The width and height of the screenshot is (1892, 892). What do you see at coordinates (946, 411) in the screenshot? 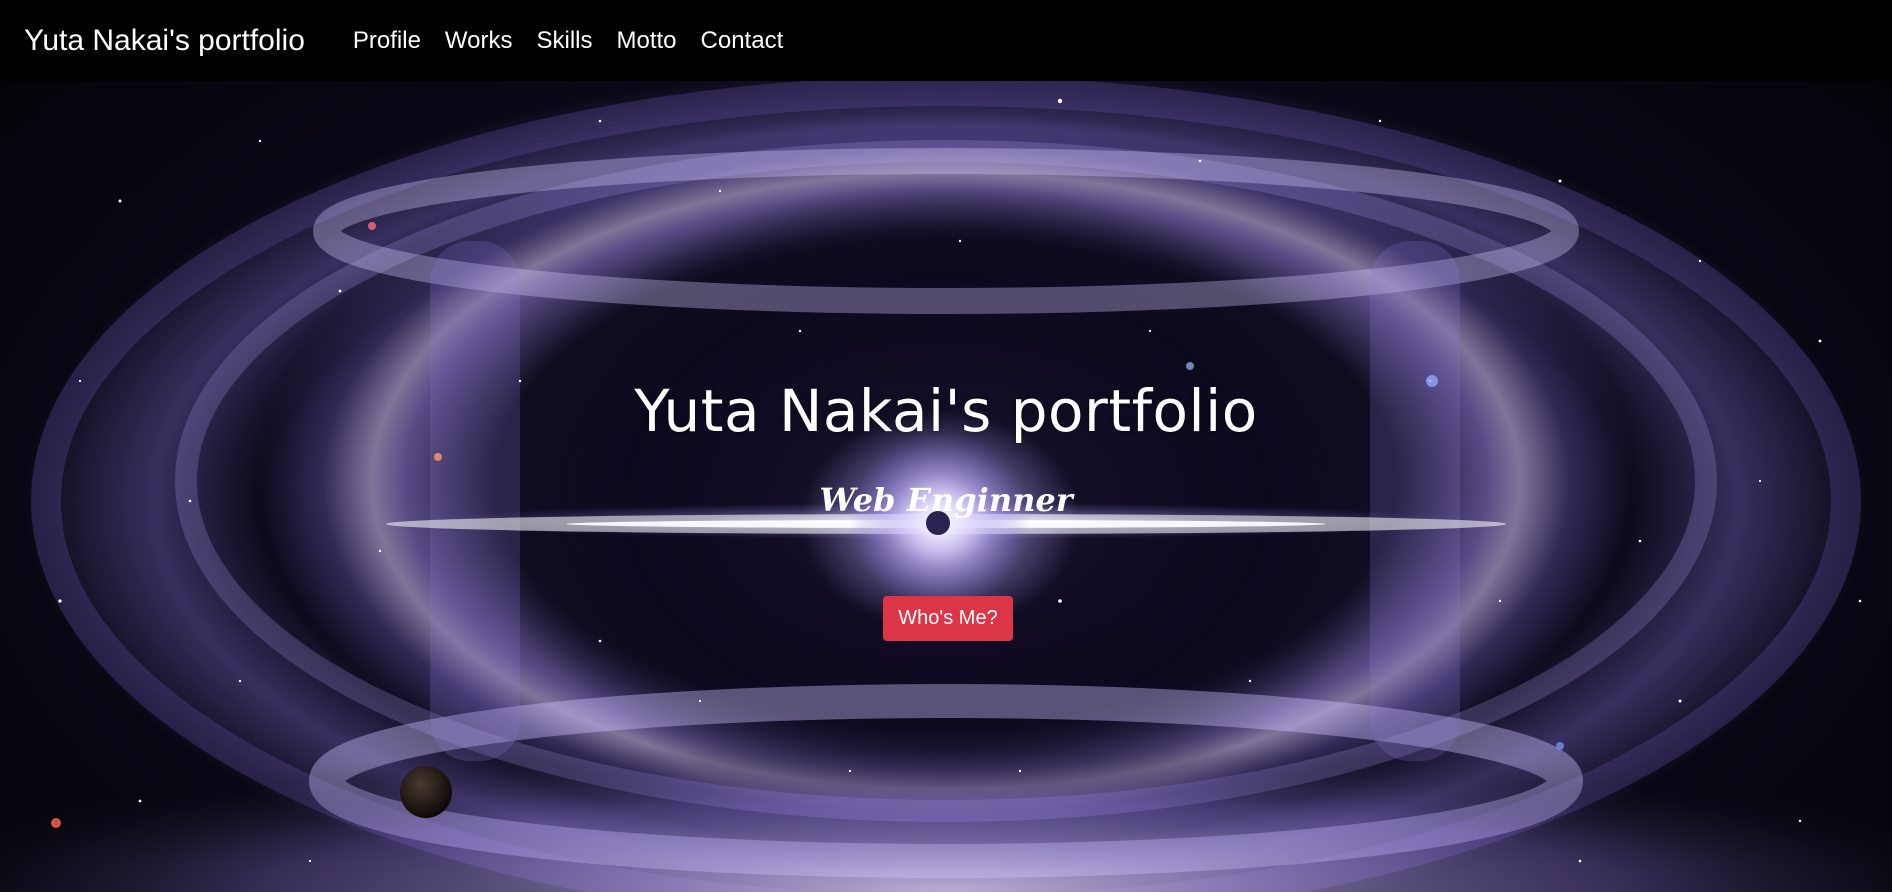
I see `hero-title: Yuta Nakai's portfolio` at bounding box center [946, 411].